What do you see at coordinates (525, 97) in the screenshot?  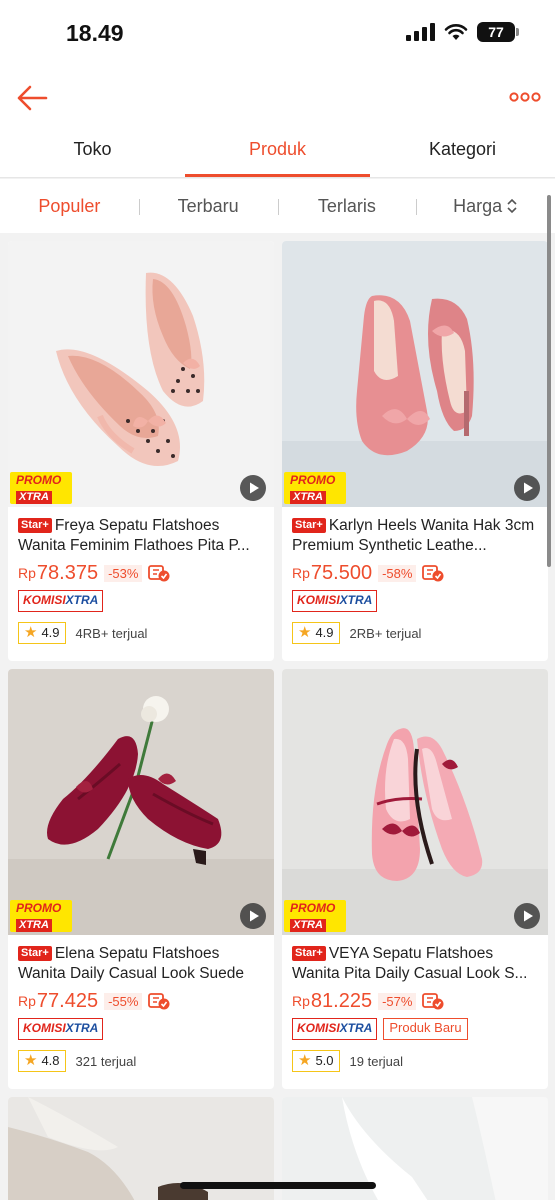 I see `more-dots-icon` at bounding box center [525, 97].